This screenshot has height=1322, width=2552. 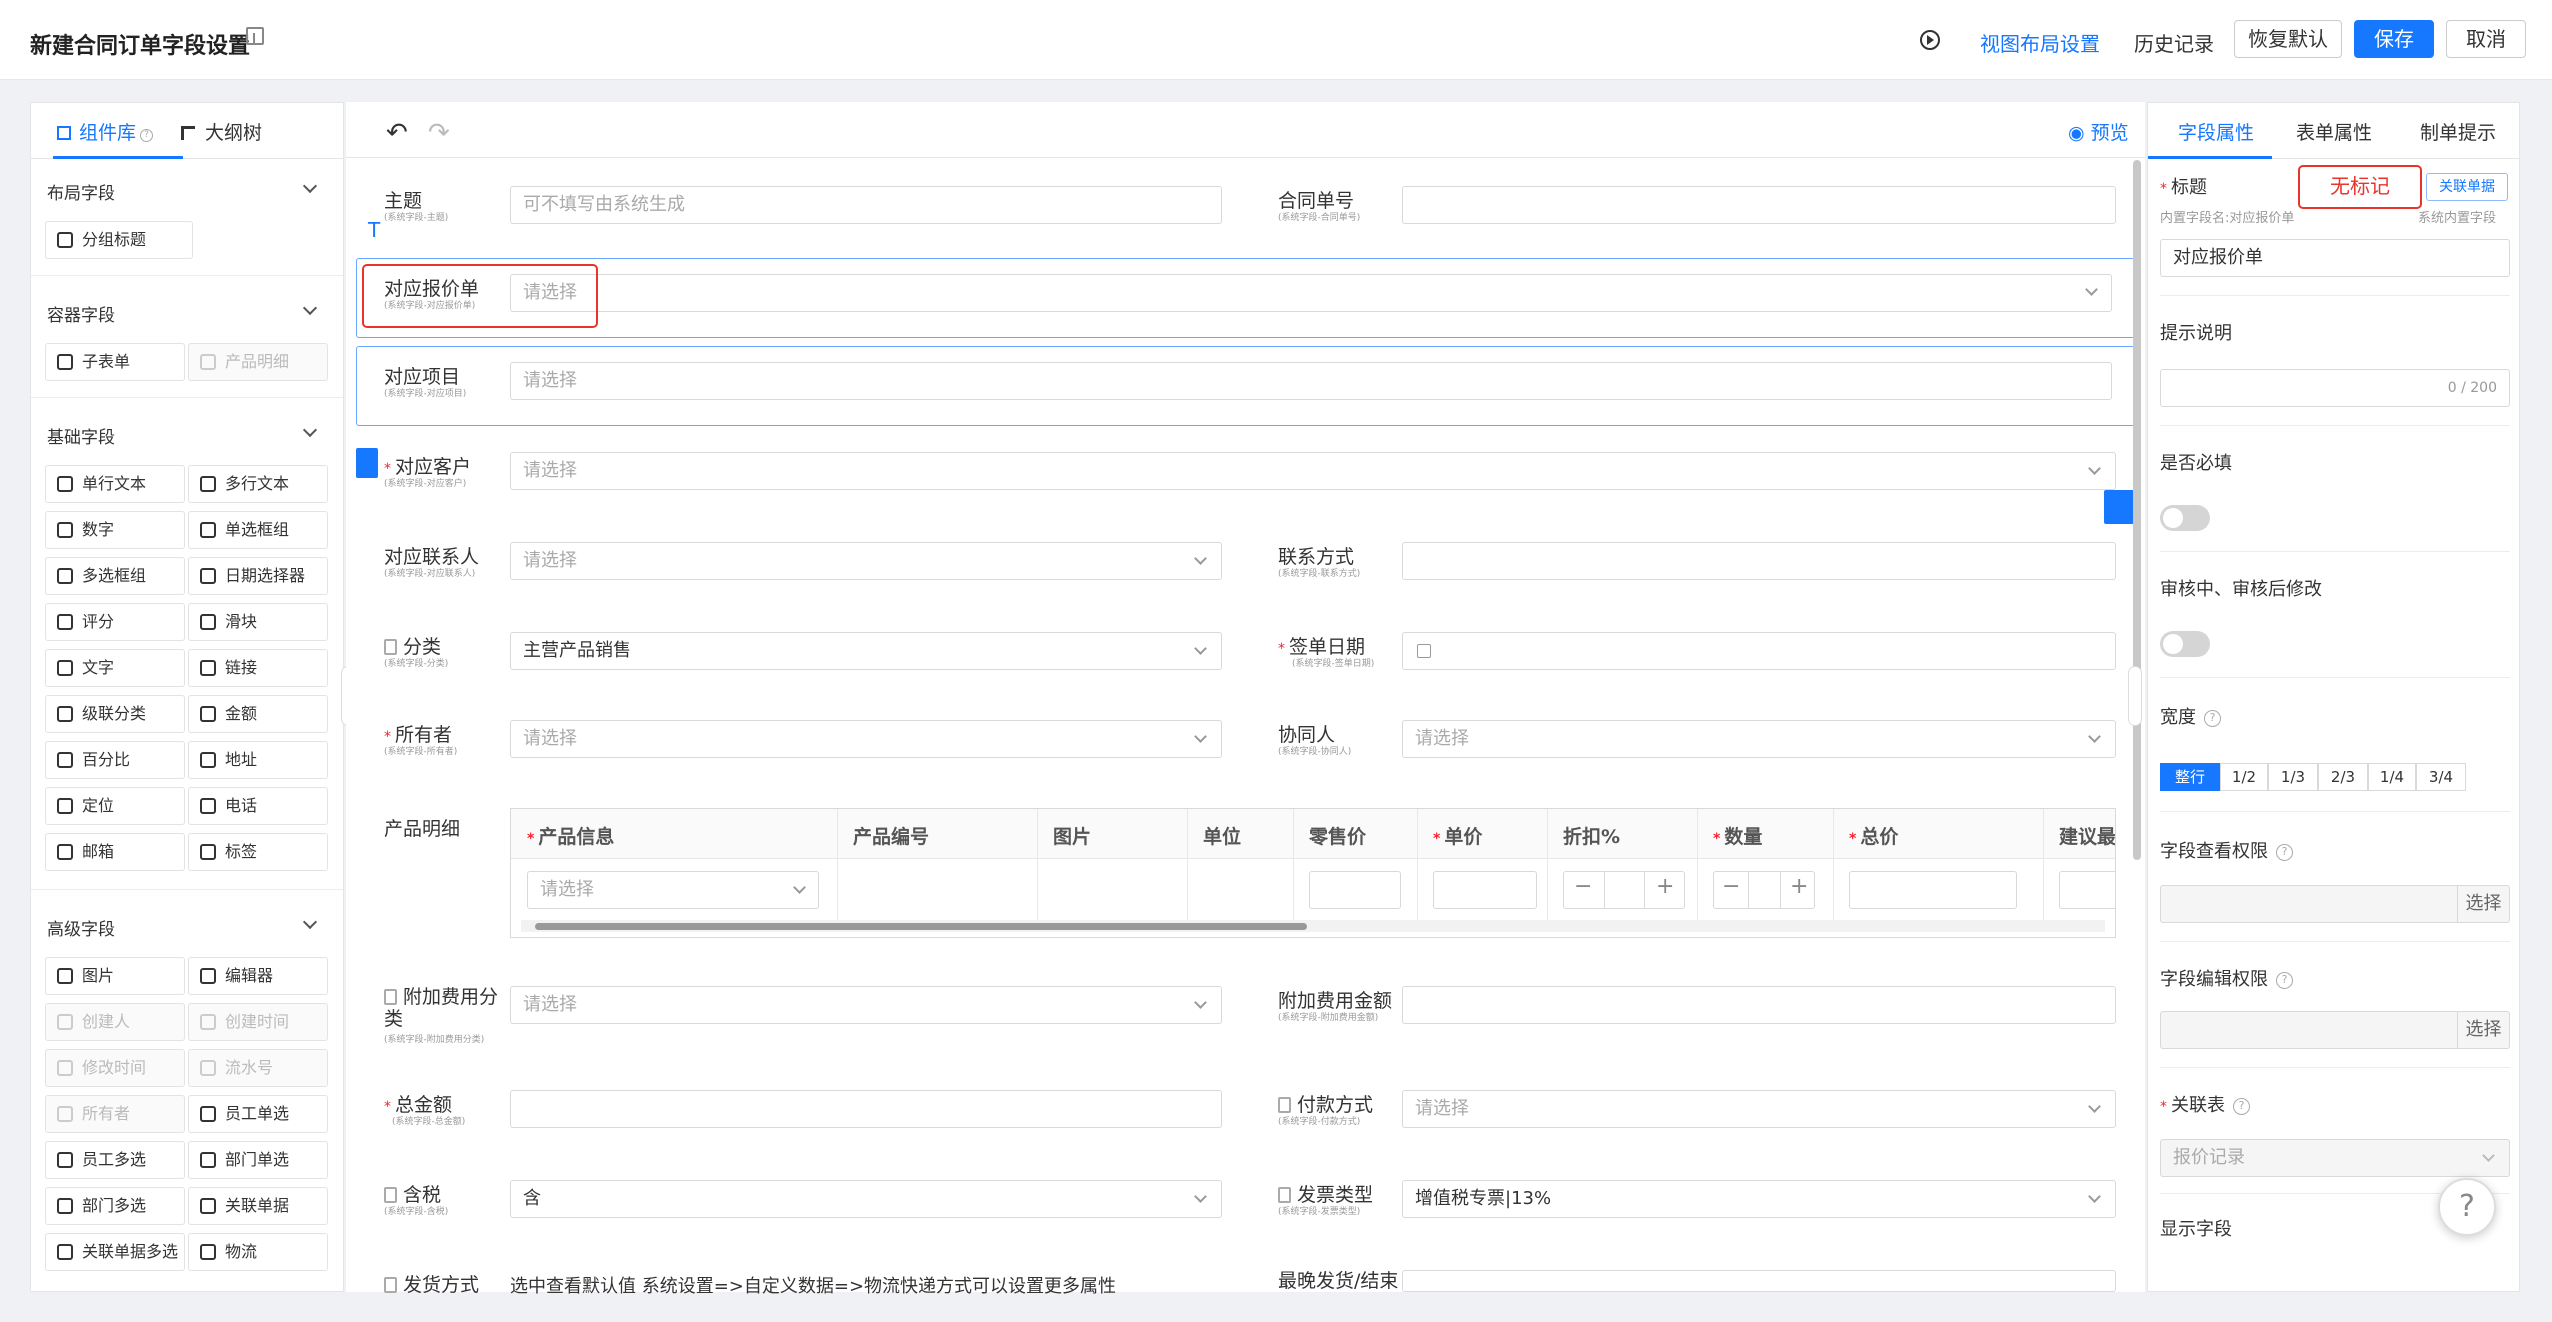 What do you see at coordinates (1759, 1281) in the screenshot?
I see `latest-date-picker` at bounding box center [1759, 1281].